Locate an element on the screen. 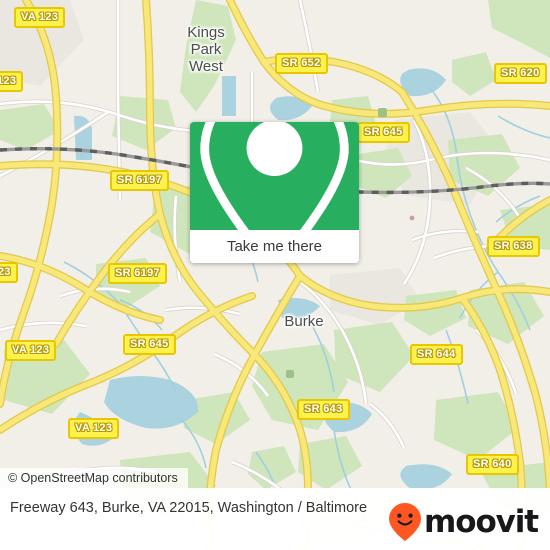  road-shield-sr-620: SR 620 is located at coordinates (520, 73).